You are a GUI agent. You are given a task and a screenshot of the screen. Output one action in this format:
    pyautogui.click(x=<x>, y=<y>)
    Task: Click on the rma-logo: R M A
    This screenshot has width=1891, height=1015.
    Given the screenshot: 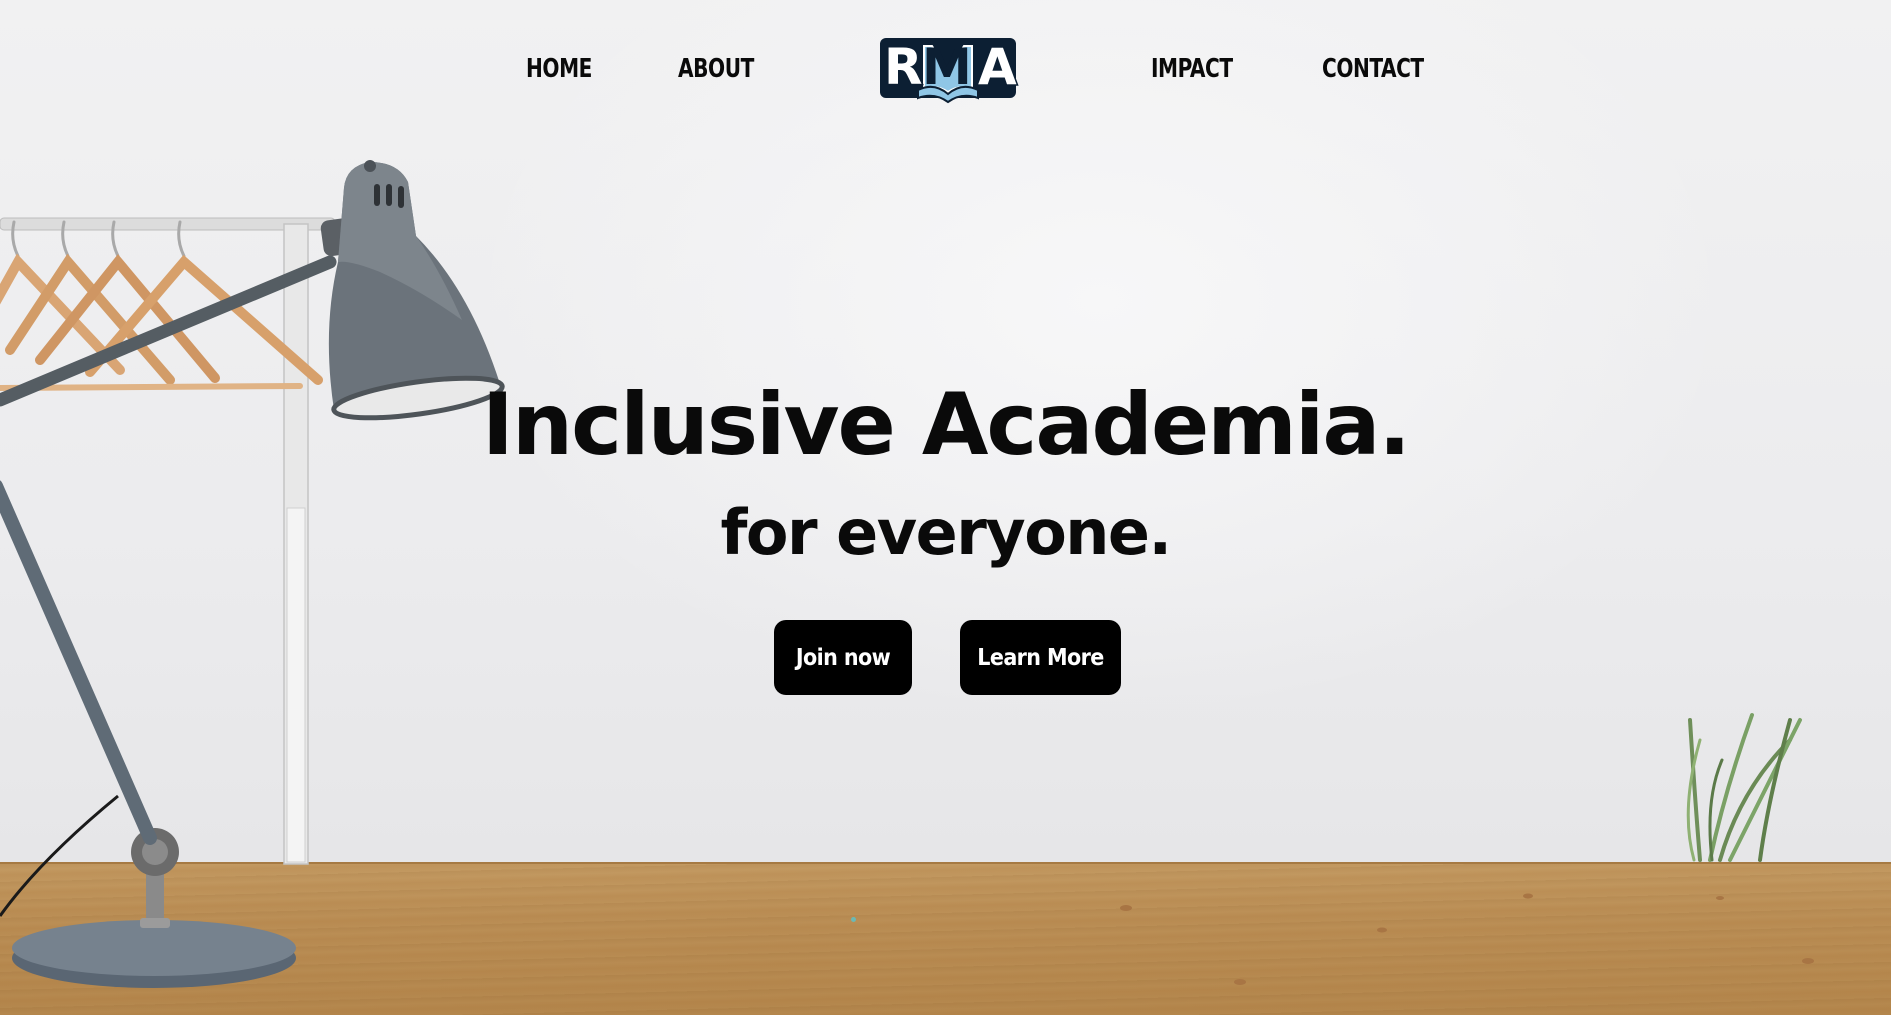 What is the action you would take?
    pyautogui.click(x=948, y=70)
    